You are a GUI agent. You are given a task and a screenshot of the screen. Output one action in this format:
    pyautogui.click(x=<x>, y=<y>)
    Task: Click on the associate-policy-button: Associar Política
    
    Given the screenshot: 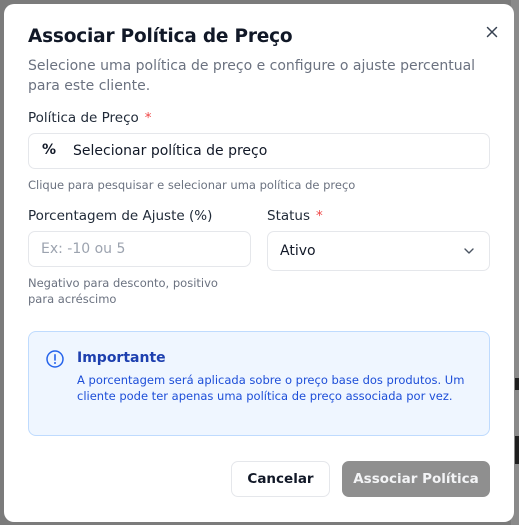 What is the action you would take?
    pyautogui.click(x=416, y=479)
    